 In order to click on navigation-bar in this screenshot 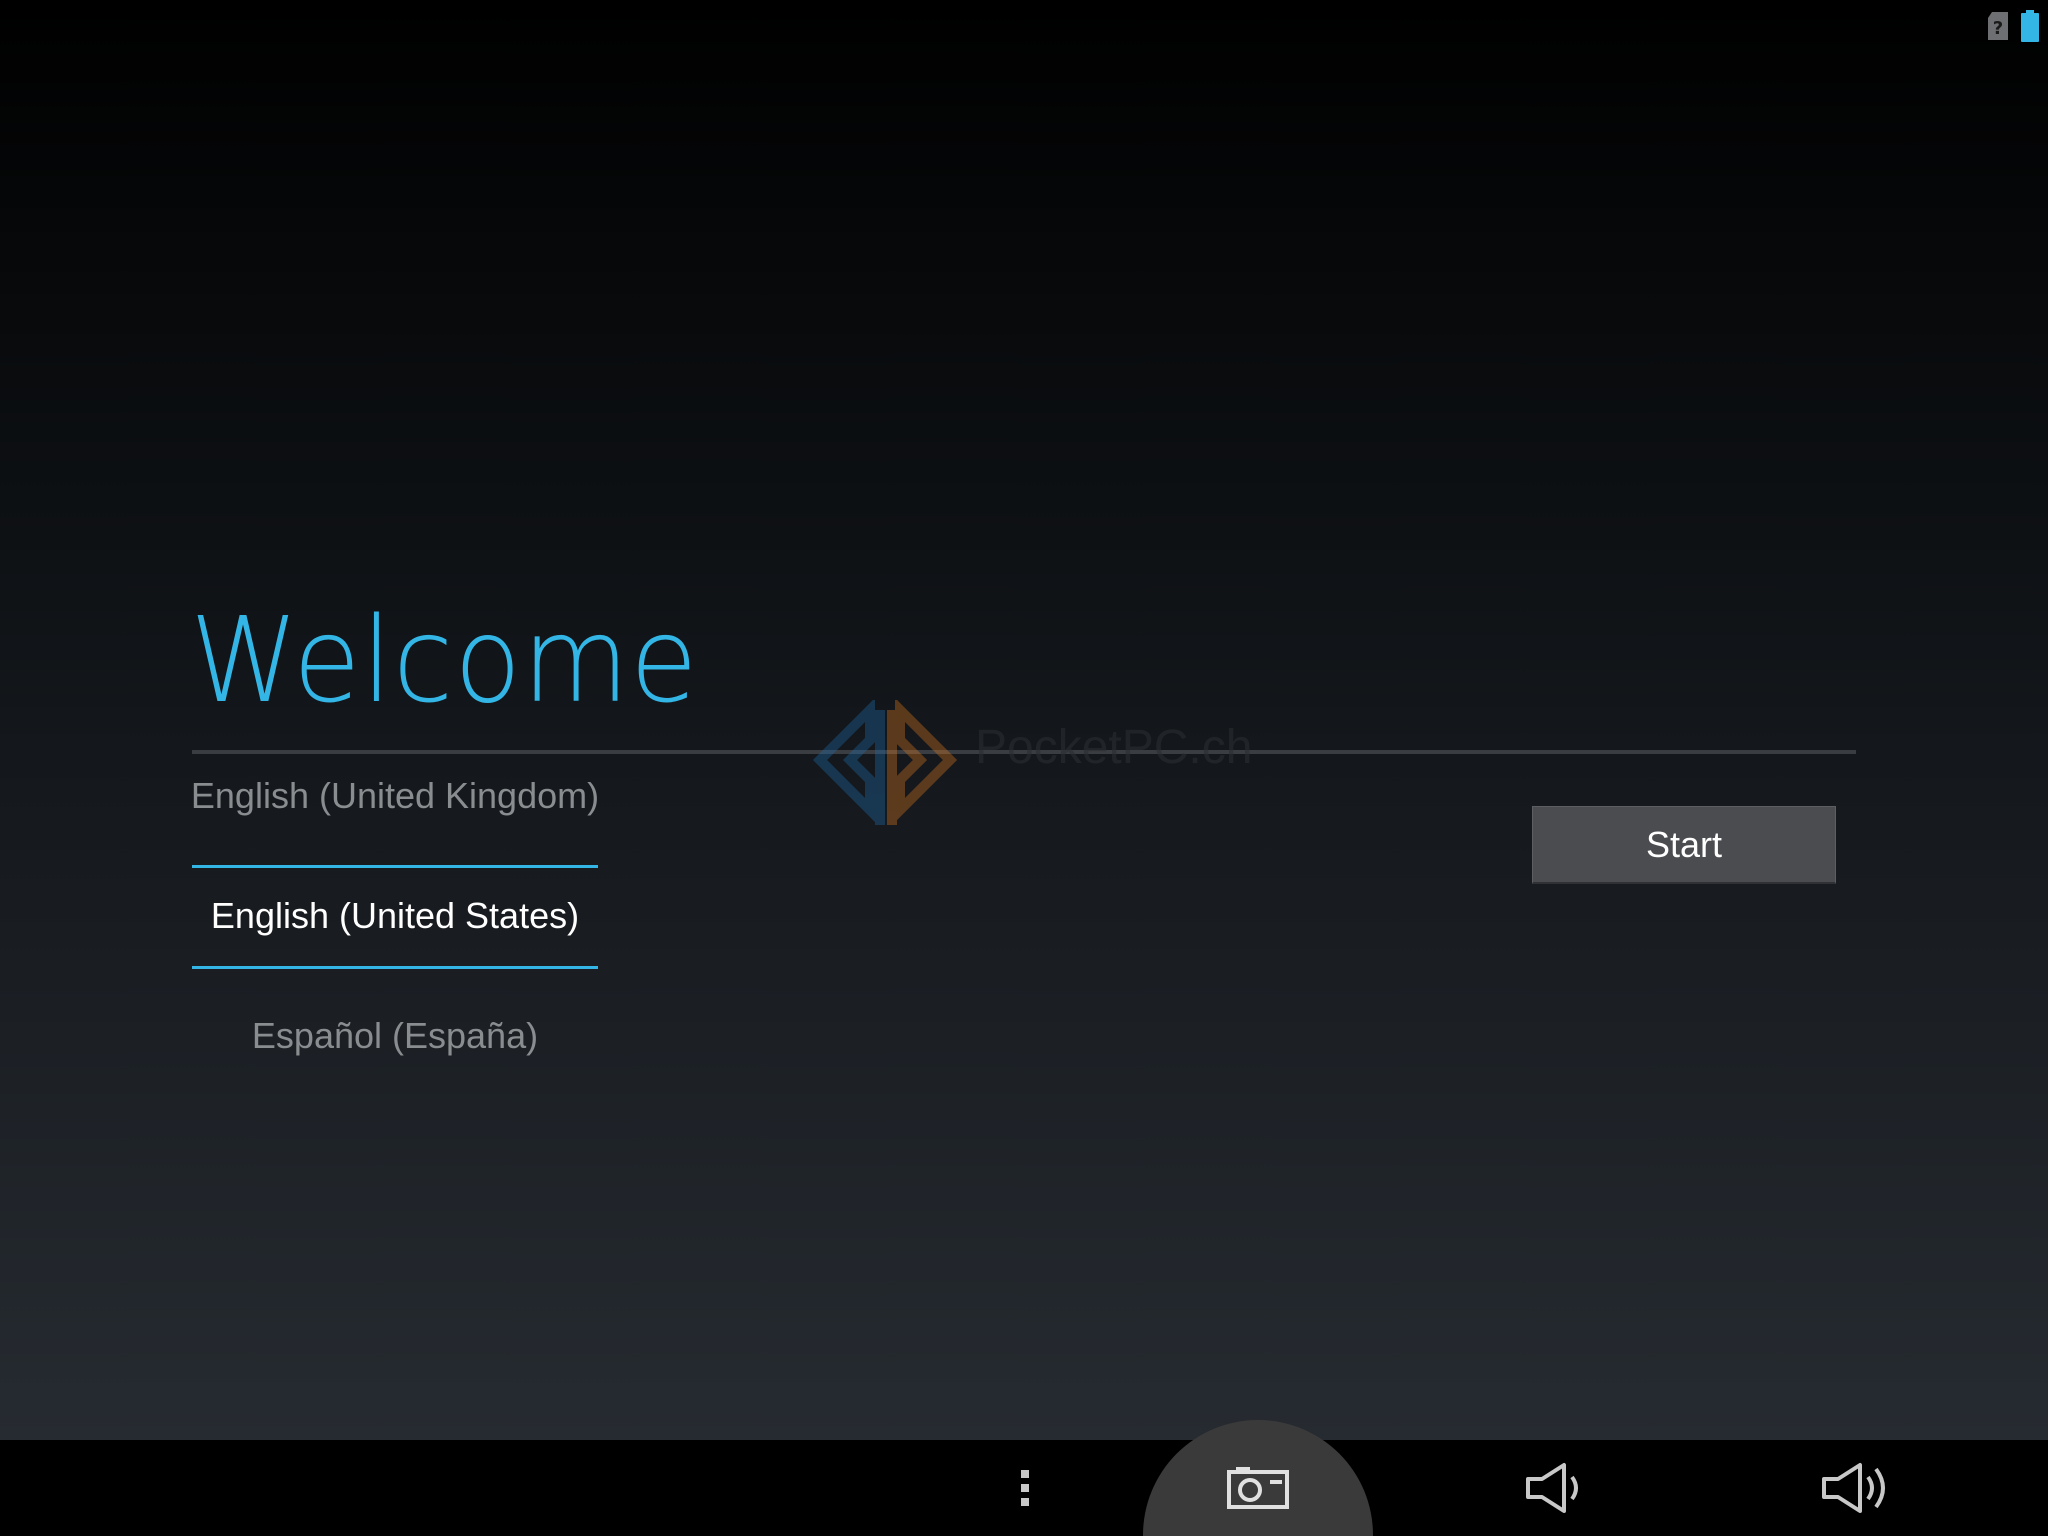, I will do `click(1024, 1478)`.